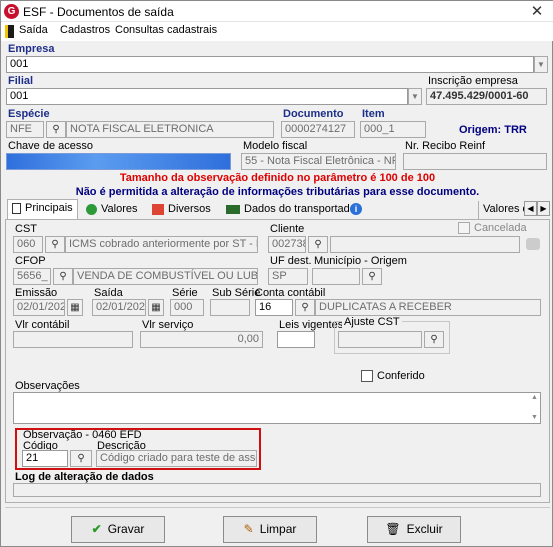 The width and height of the screenshot is (553, 547). I want to click on tab-info: i, so click(356, 210).